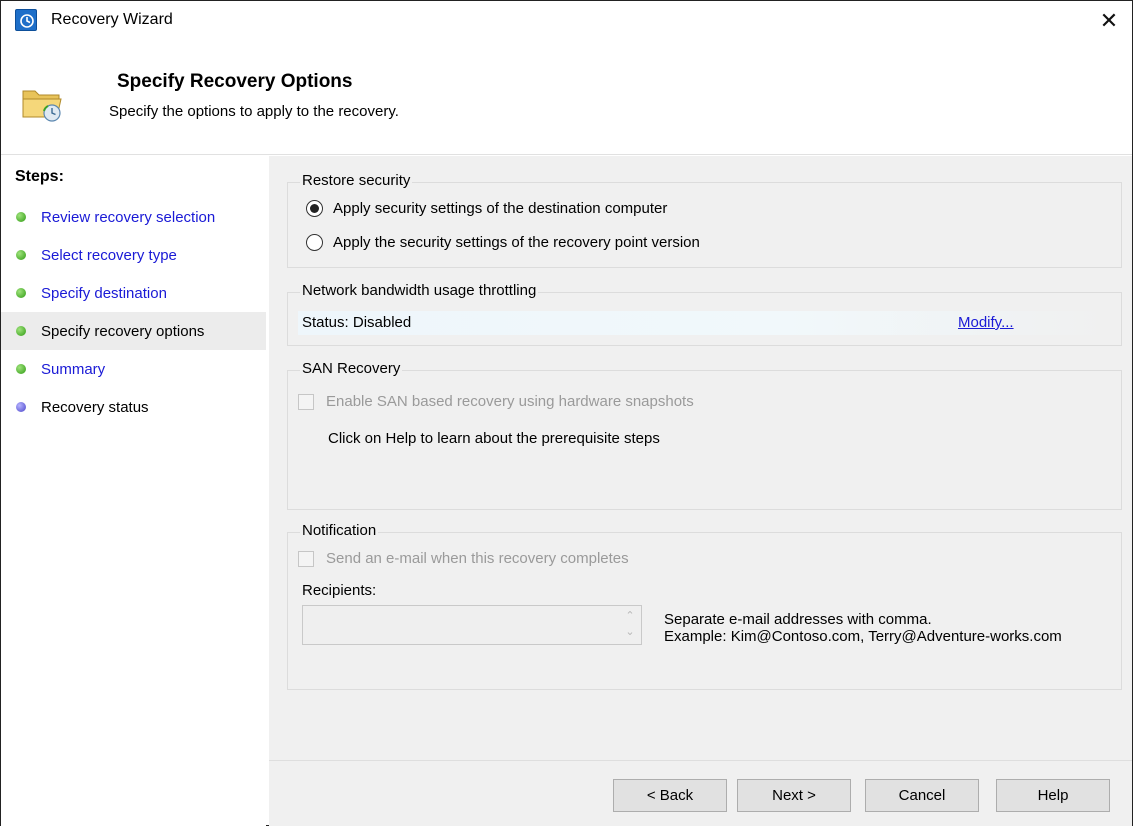 The height and width of the screenshot is (826, 1133). Describe the element at coordinates (123, 331) in the screenshot. I see `step-label: Specify recovery options` at that location.